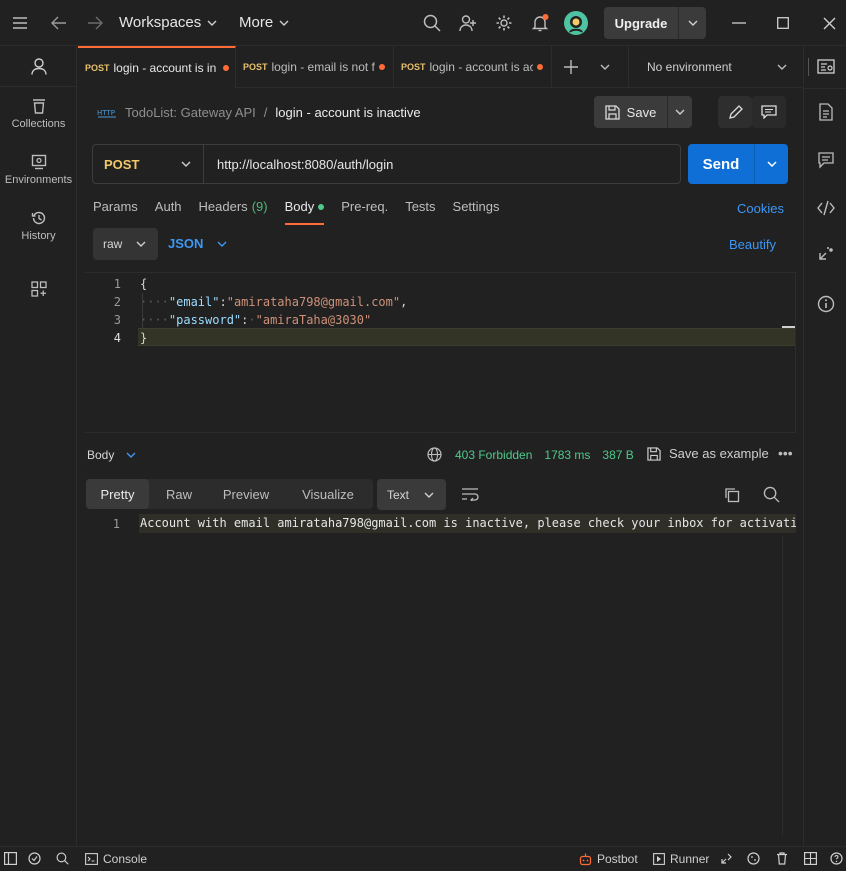 This screenshot has height=871, width=846. What do you see at coordinates (125, 244) in the screenshot?
I see `body-mode-select: raw` at bounding box center [125, 244].